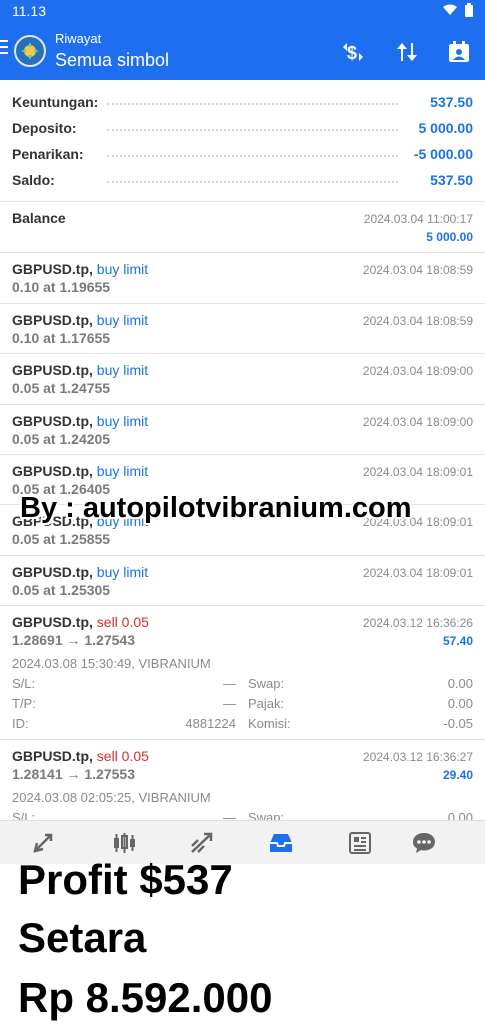  What do you see at coordinates (417, 623) in the screenshot?
I see `deal-time: 2024.03.12 16:36:26` at bounding box center [417, 623].